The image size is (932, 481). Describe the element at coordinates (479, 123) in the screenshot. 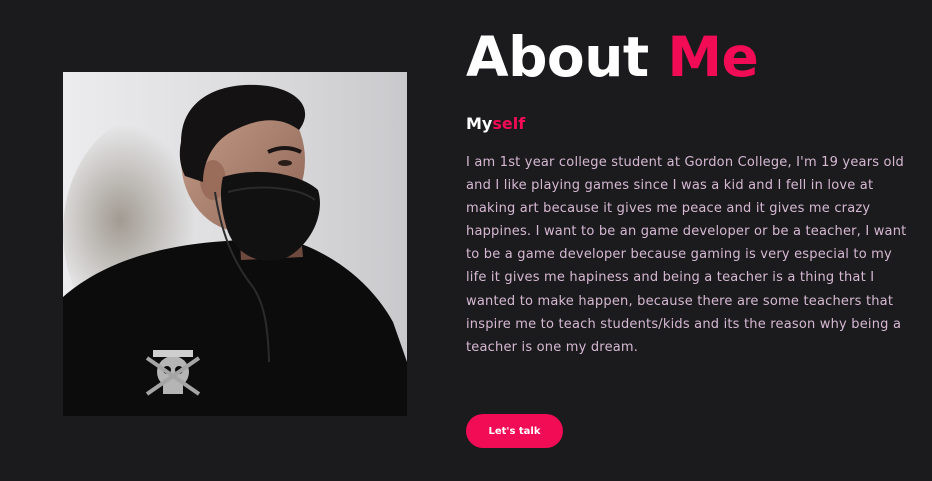

I see `about-subheading-main: My` at that location.